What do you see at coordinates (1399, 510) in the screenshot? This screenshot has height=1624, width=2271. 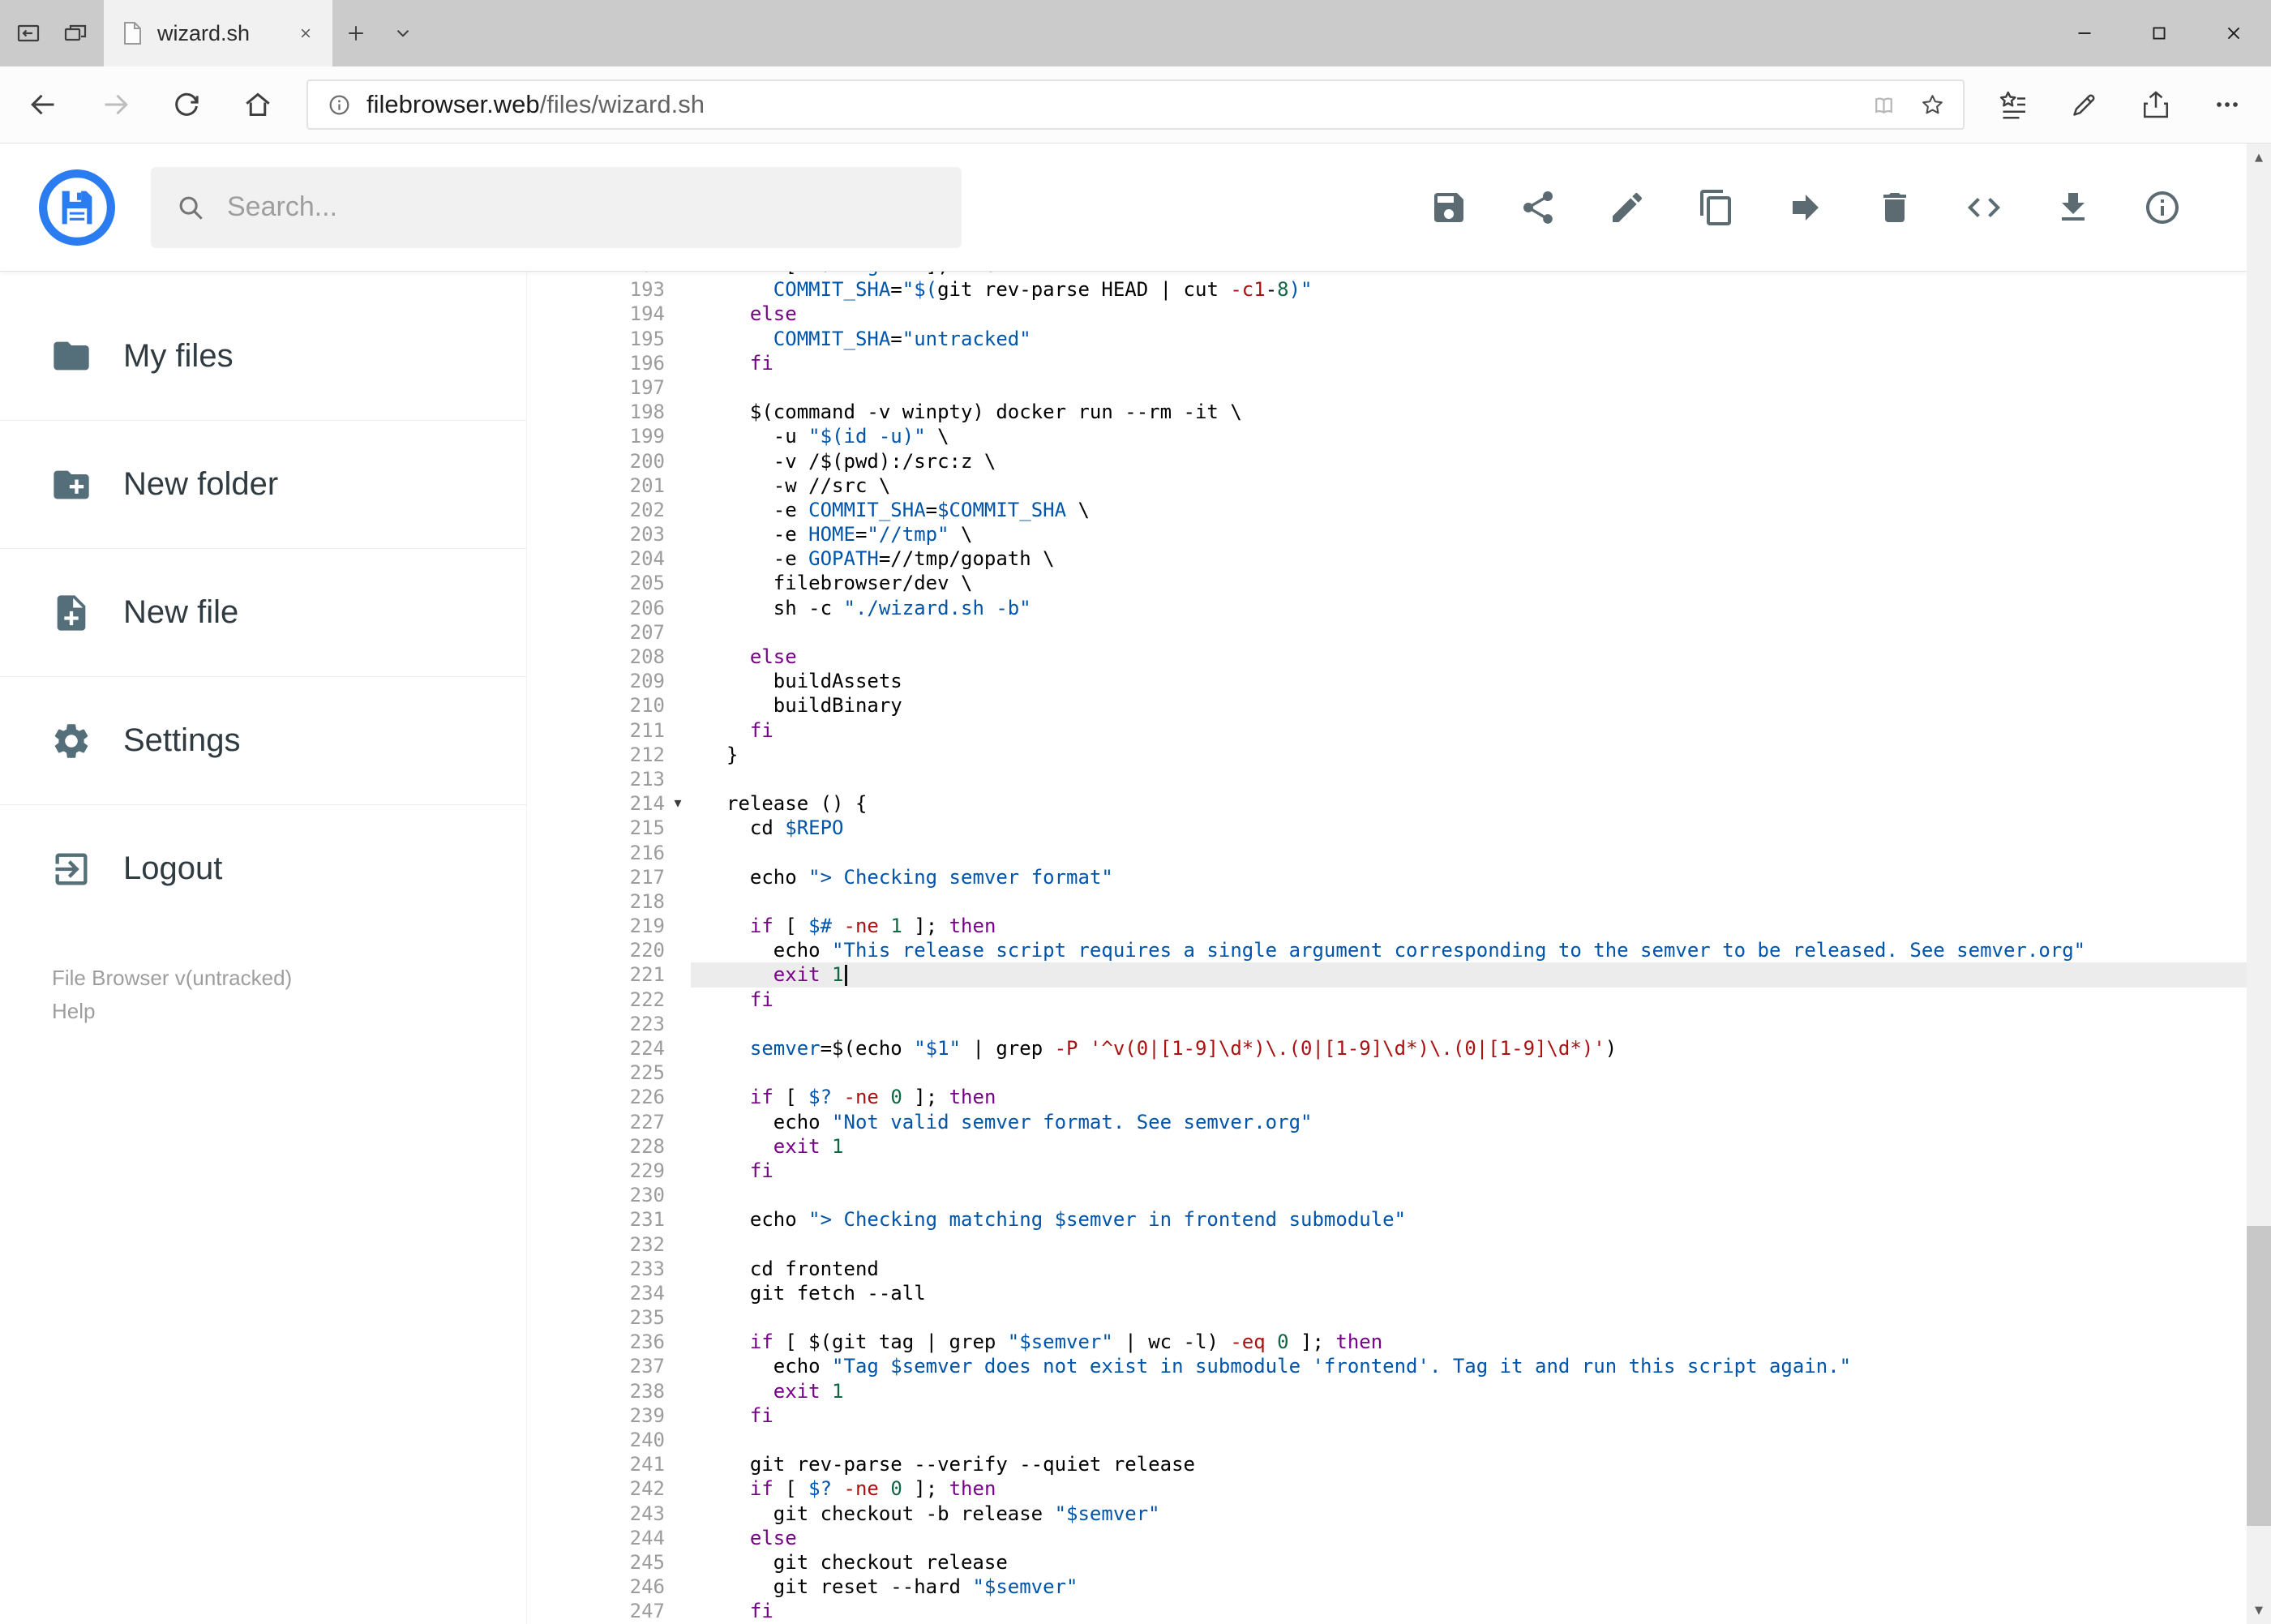 I see `code-line-202: 202 -e COMMIT_SHA=$COMMIT_SHA \` at bounding box center [1399, 510].